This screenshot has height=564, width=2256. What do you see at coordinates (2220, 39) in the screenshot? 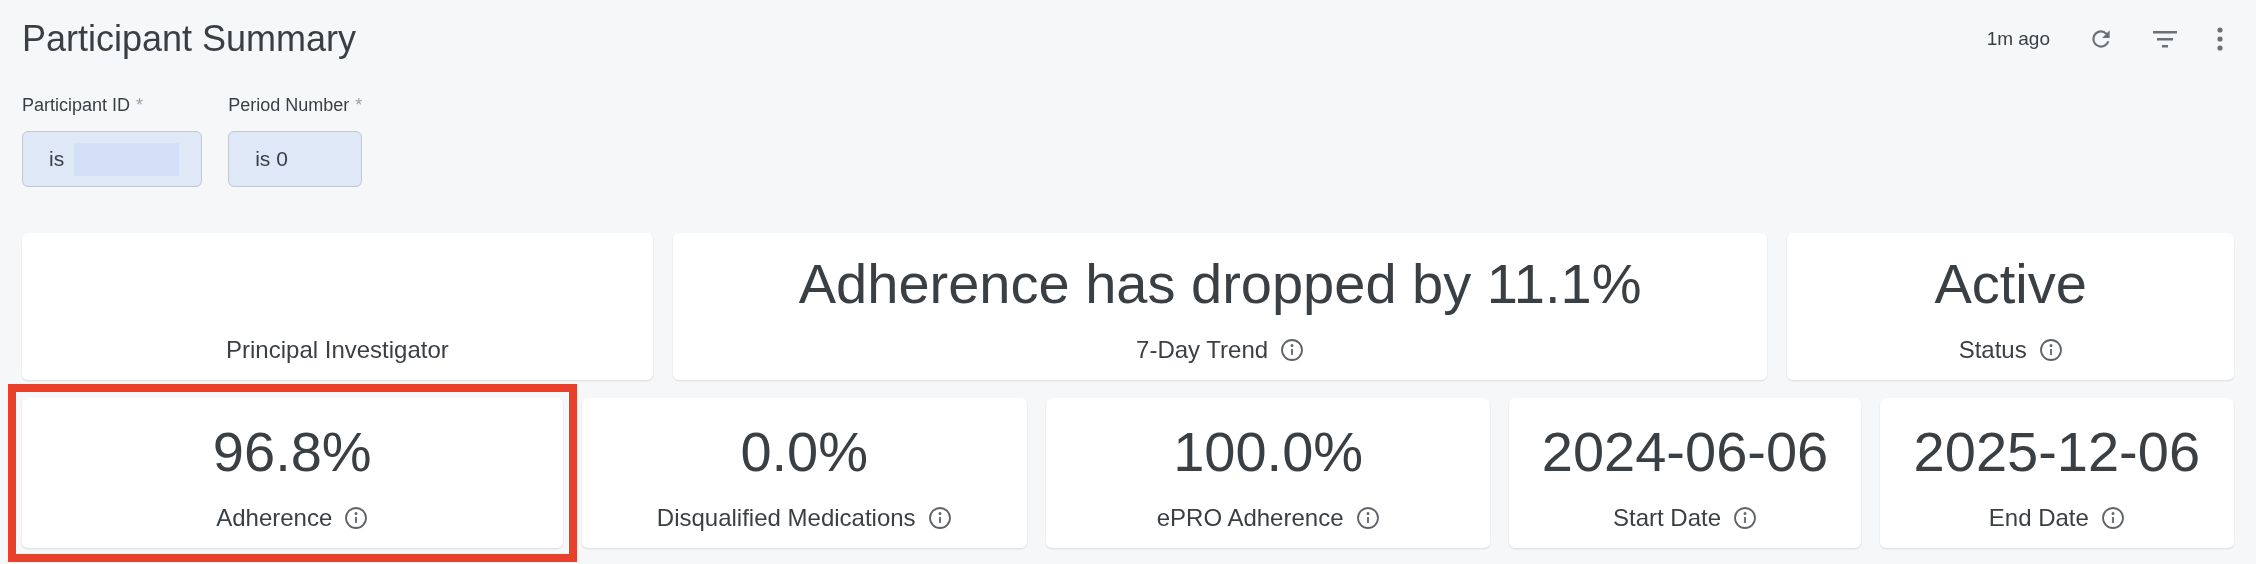
I see `more-icon` at bounding box center [2220, 39].